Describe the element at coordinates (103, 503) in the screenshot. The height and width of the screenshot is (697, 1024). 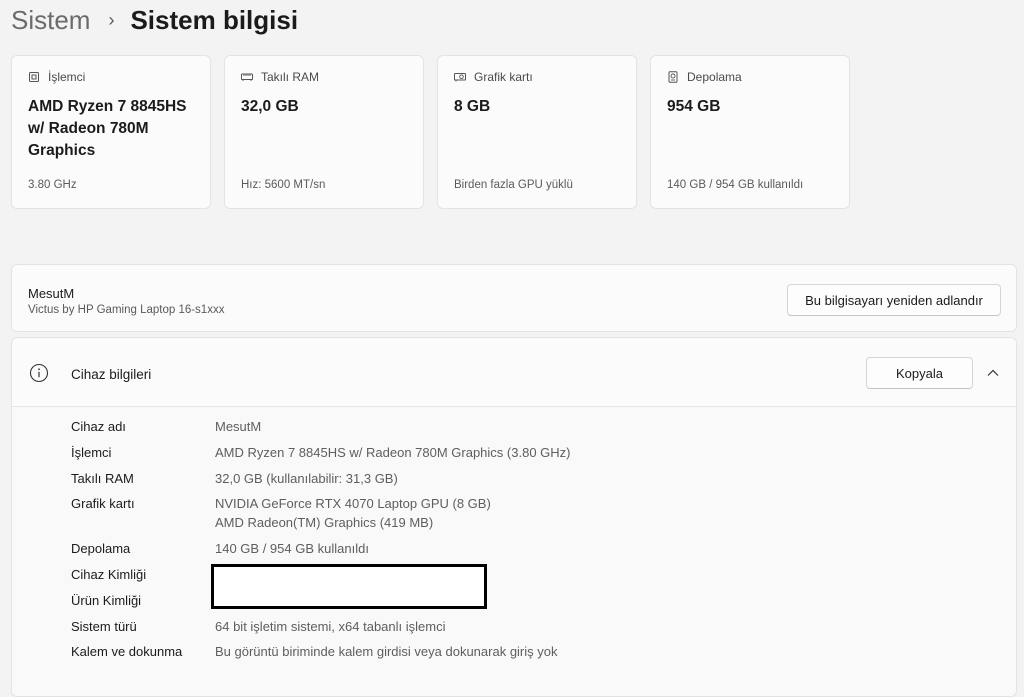
I see `spec-label: Grafik kartı` at that location.